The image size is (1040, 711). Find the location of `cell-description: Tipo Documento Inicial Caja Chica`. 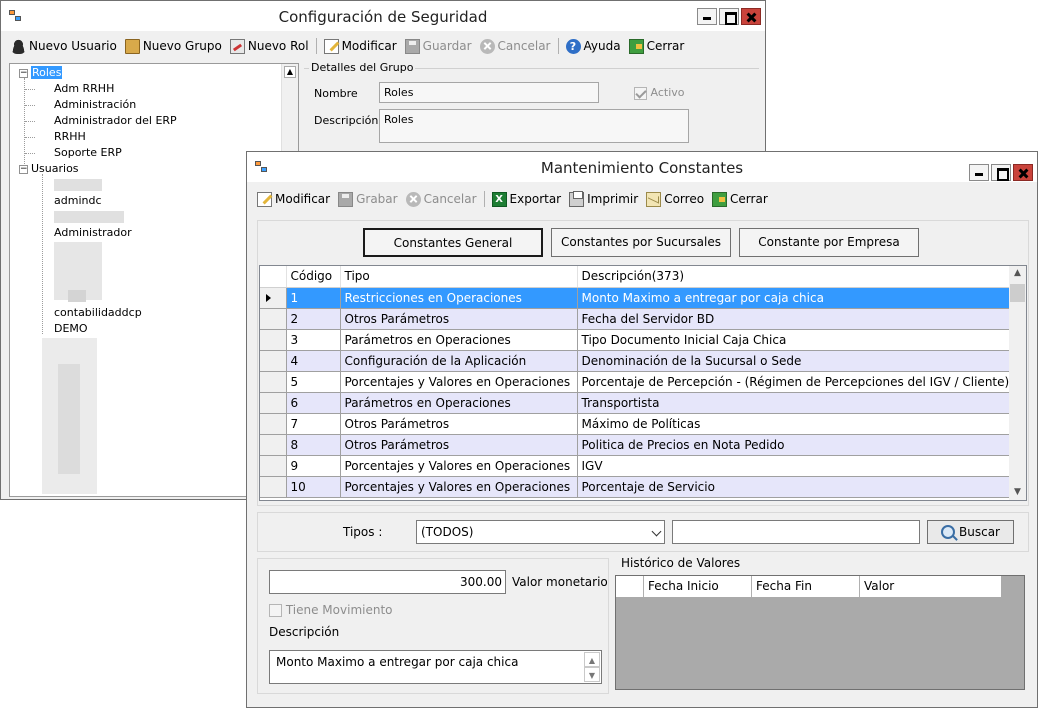

cell-description: Tipo Documento Inicial Caja Chica is located at coordinates (796, 340).